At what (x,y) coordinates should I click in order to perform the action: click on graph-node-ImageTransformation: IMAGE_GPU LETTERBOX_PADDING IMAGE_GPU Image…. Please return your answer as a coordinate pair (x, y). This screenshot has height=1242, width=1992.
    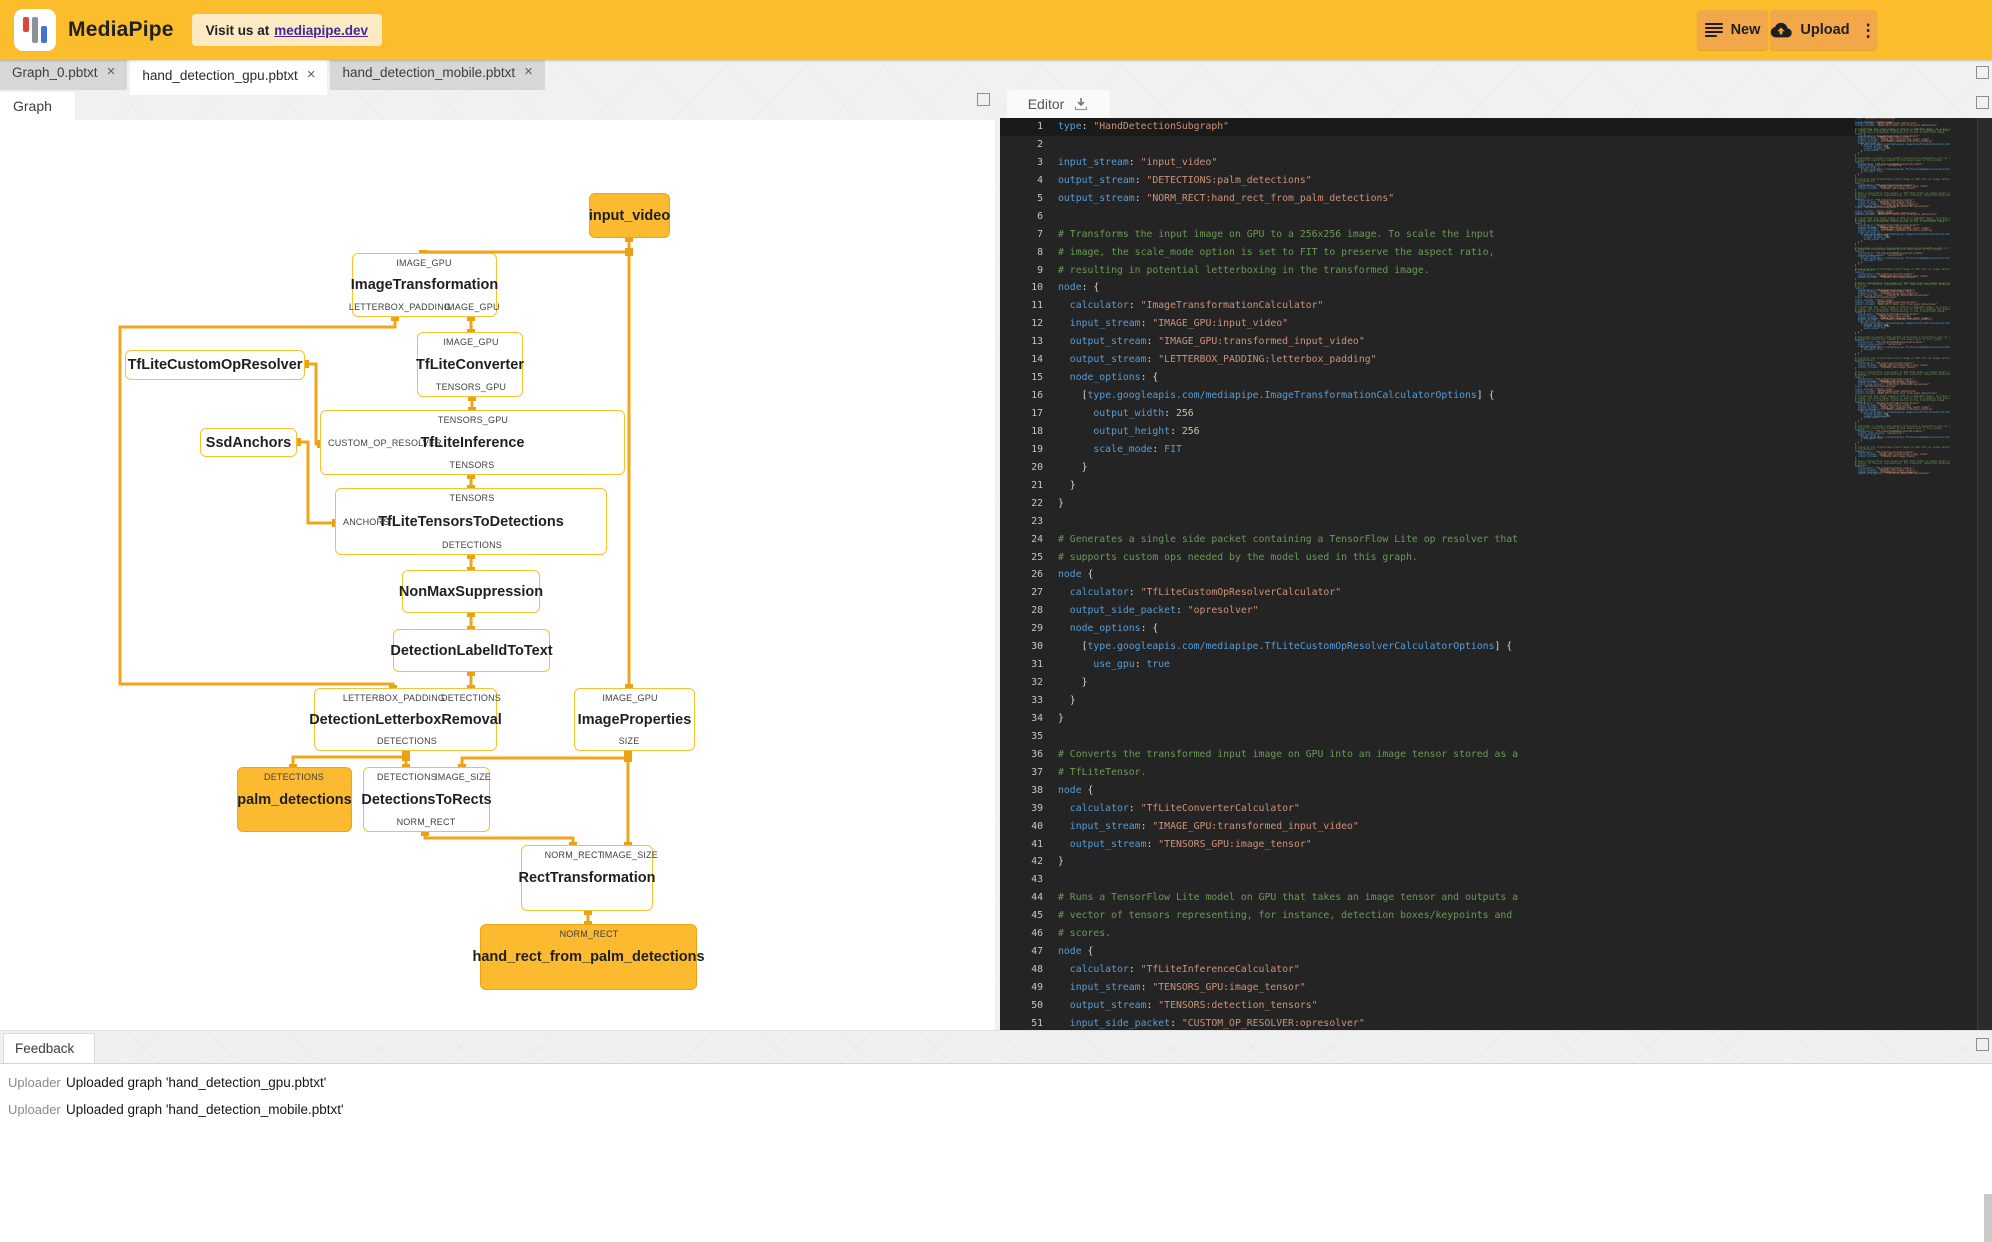
    Looking at the image, I should click on (423, 285).